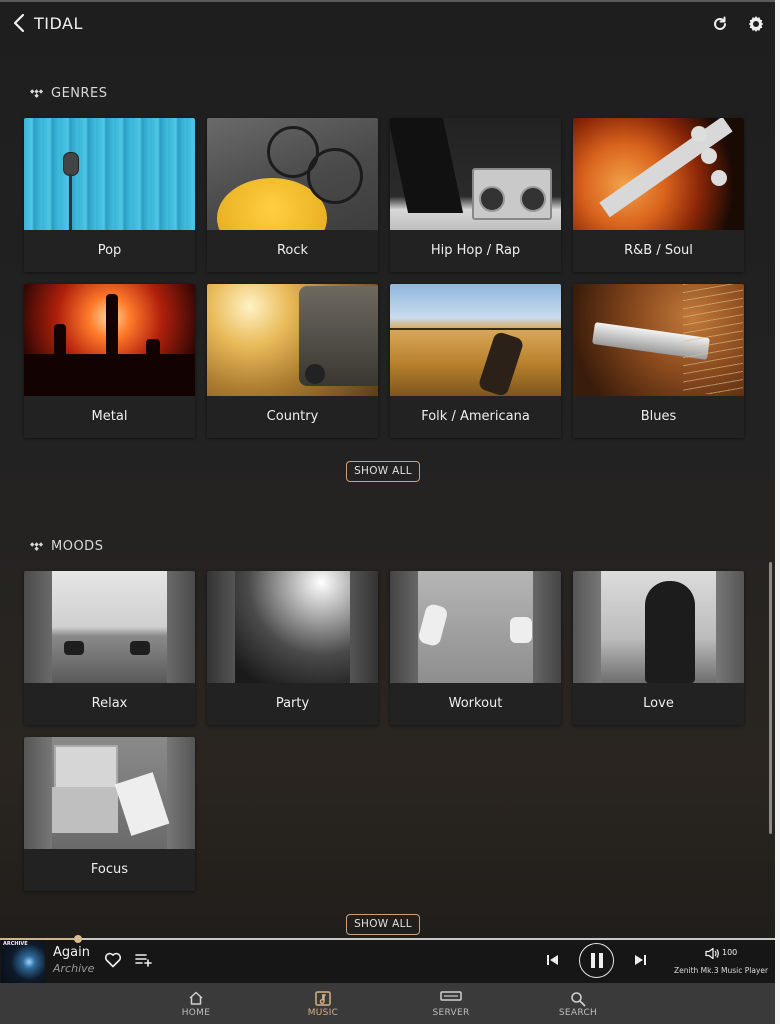  I want to click on genre-tile-metal: Metal, so click(109, 361).